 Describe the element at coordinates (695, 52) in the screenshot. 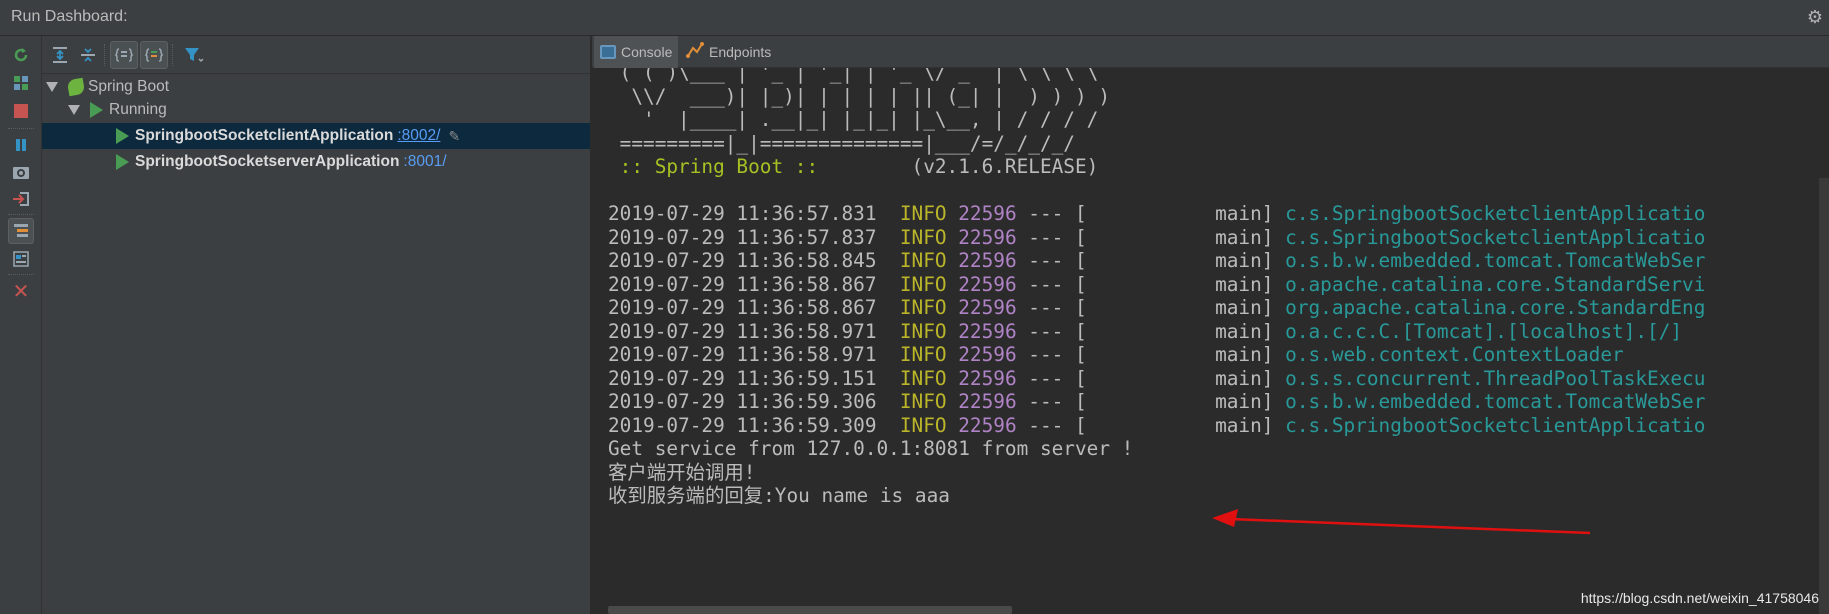

I see `endpoints-icon` at that location.